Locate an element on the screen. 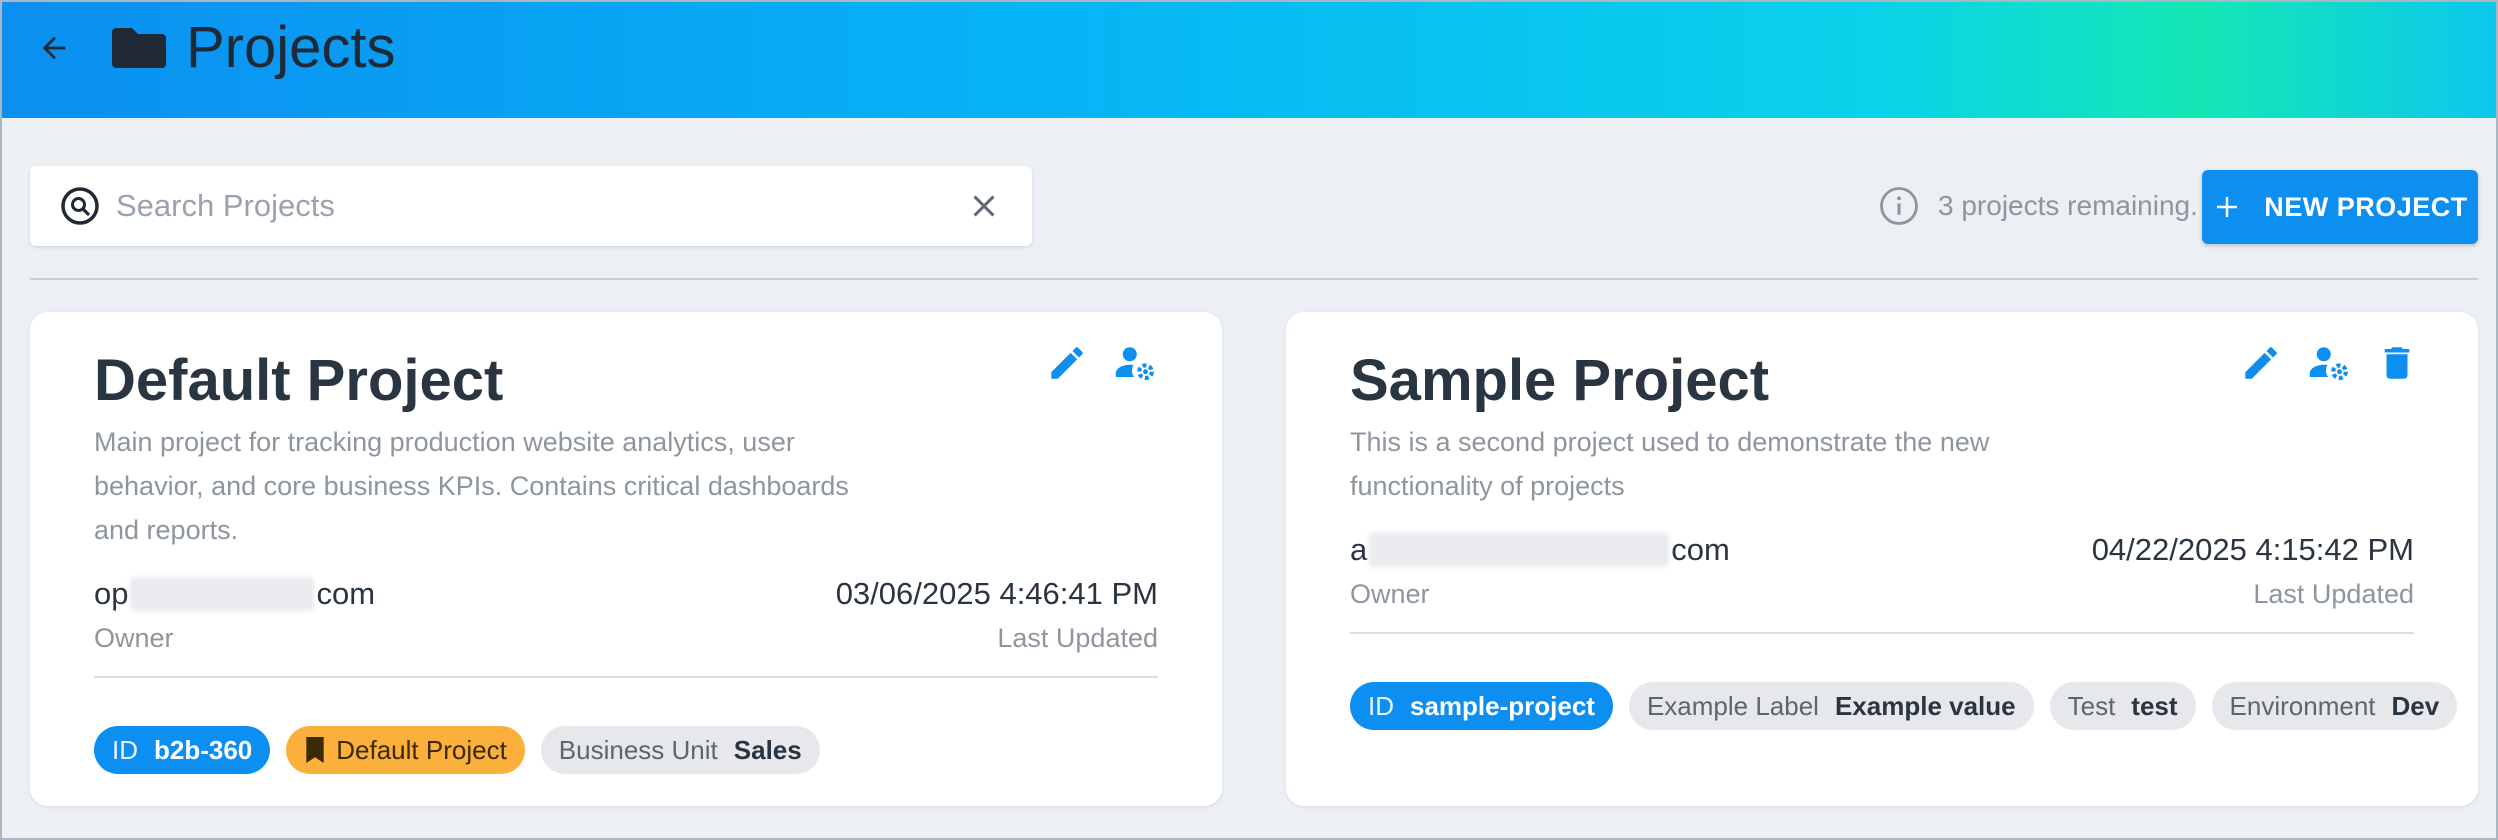  section-divider is located at coordinates (1254, 279).